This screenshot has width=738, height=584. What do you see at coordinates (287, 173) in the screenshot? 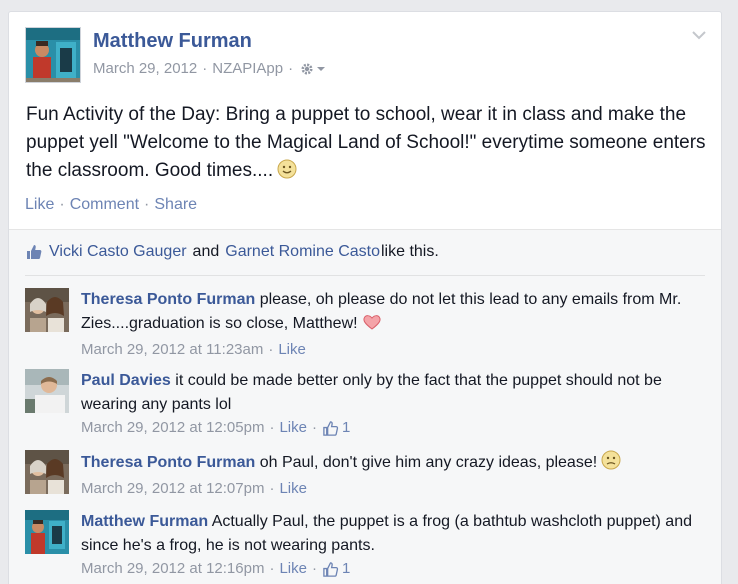
I see `smiley-emoticon-icon` at bounding box center [287, 173].